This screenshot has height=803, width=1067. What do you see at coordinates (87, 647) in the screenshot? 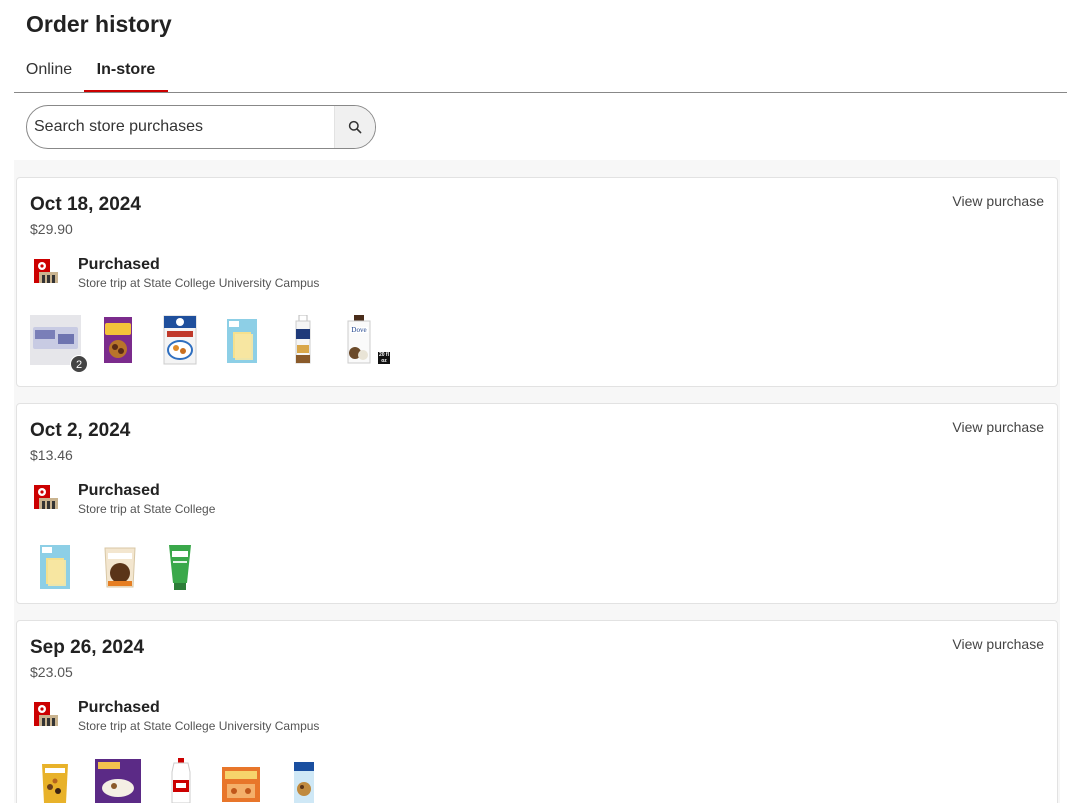
I see `order-date: Sep 26, 2024` at bounding box center [87, 647].